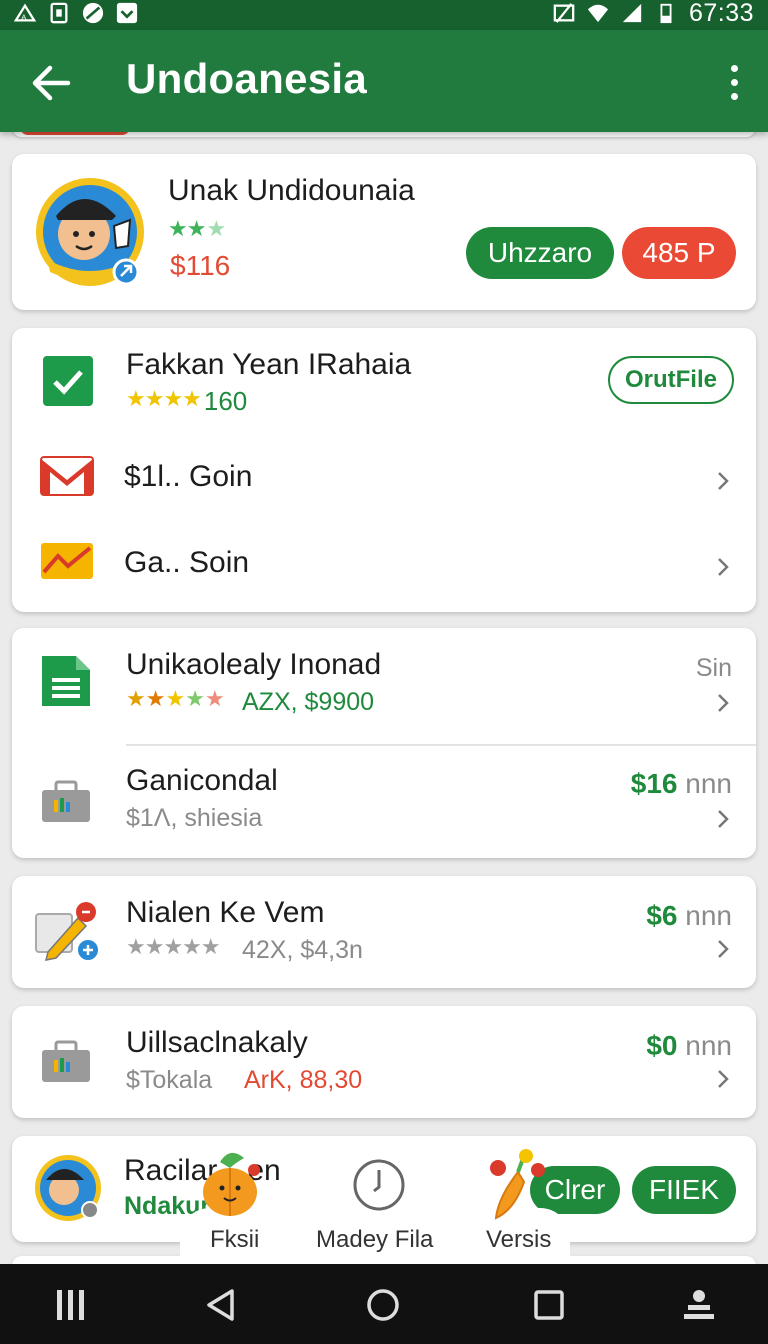 The image size is (768, 1344). I want to click on checkbox-icon, so click(68, 381).